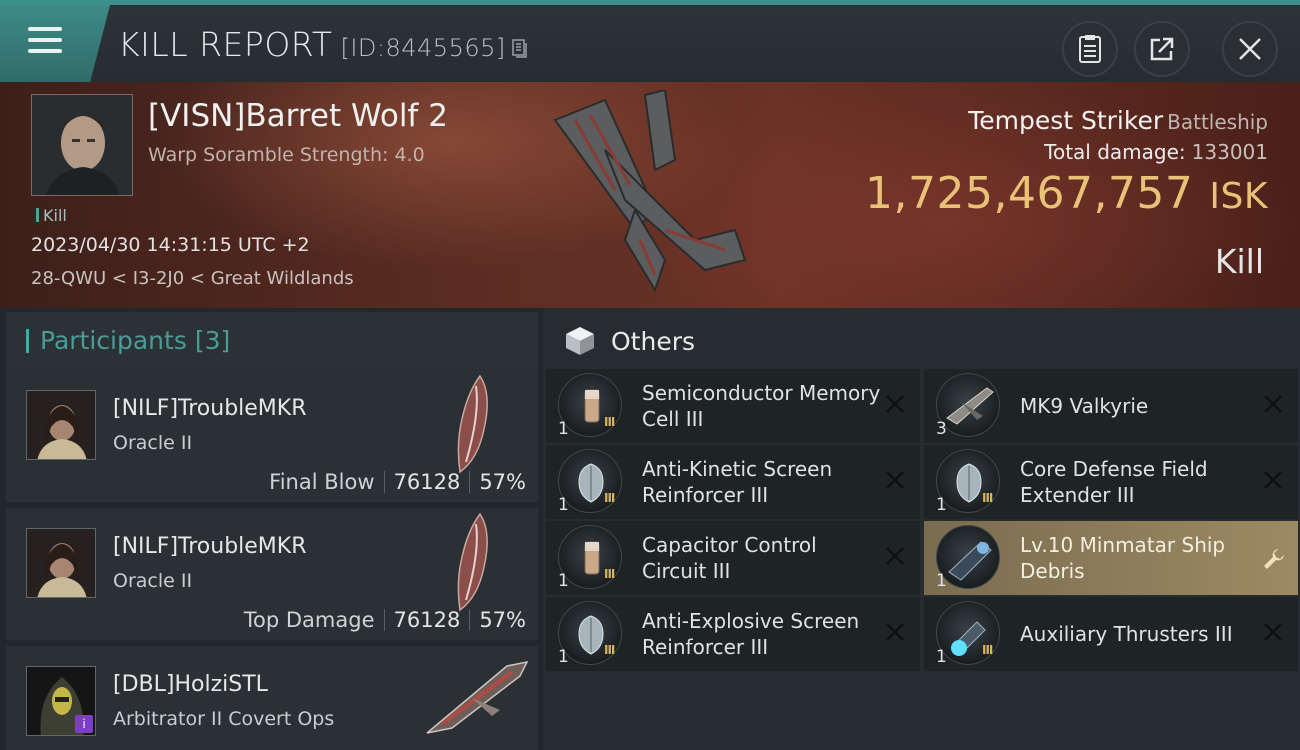 This screenshot has height=750, width=1300. Describe the element at coordinates (650, 191) in the screenshot. I see `victim-ship-image` at that location.